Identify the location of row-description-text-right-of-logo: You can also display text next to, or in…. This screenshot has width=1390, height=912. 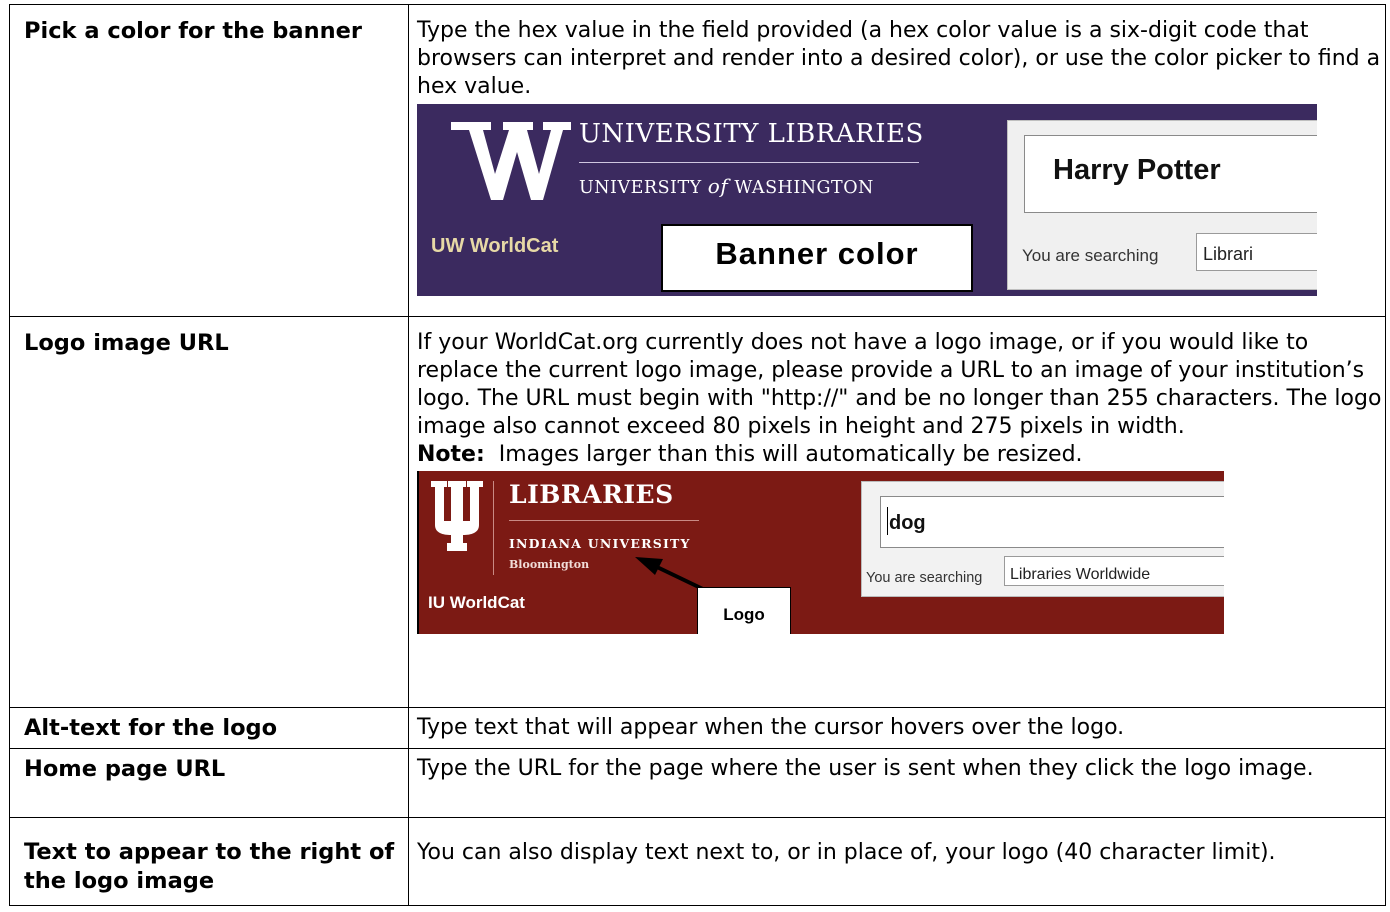
(897, 861).